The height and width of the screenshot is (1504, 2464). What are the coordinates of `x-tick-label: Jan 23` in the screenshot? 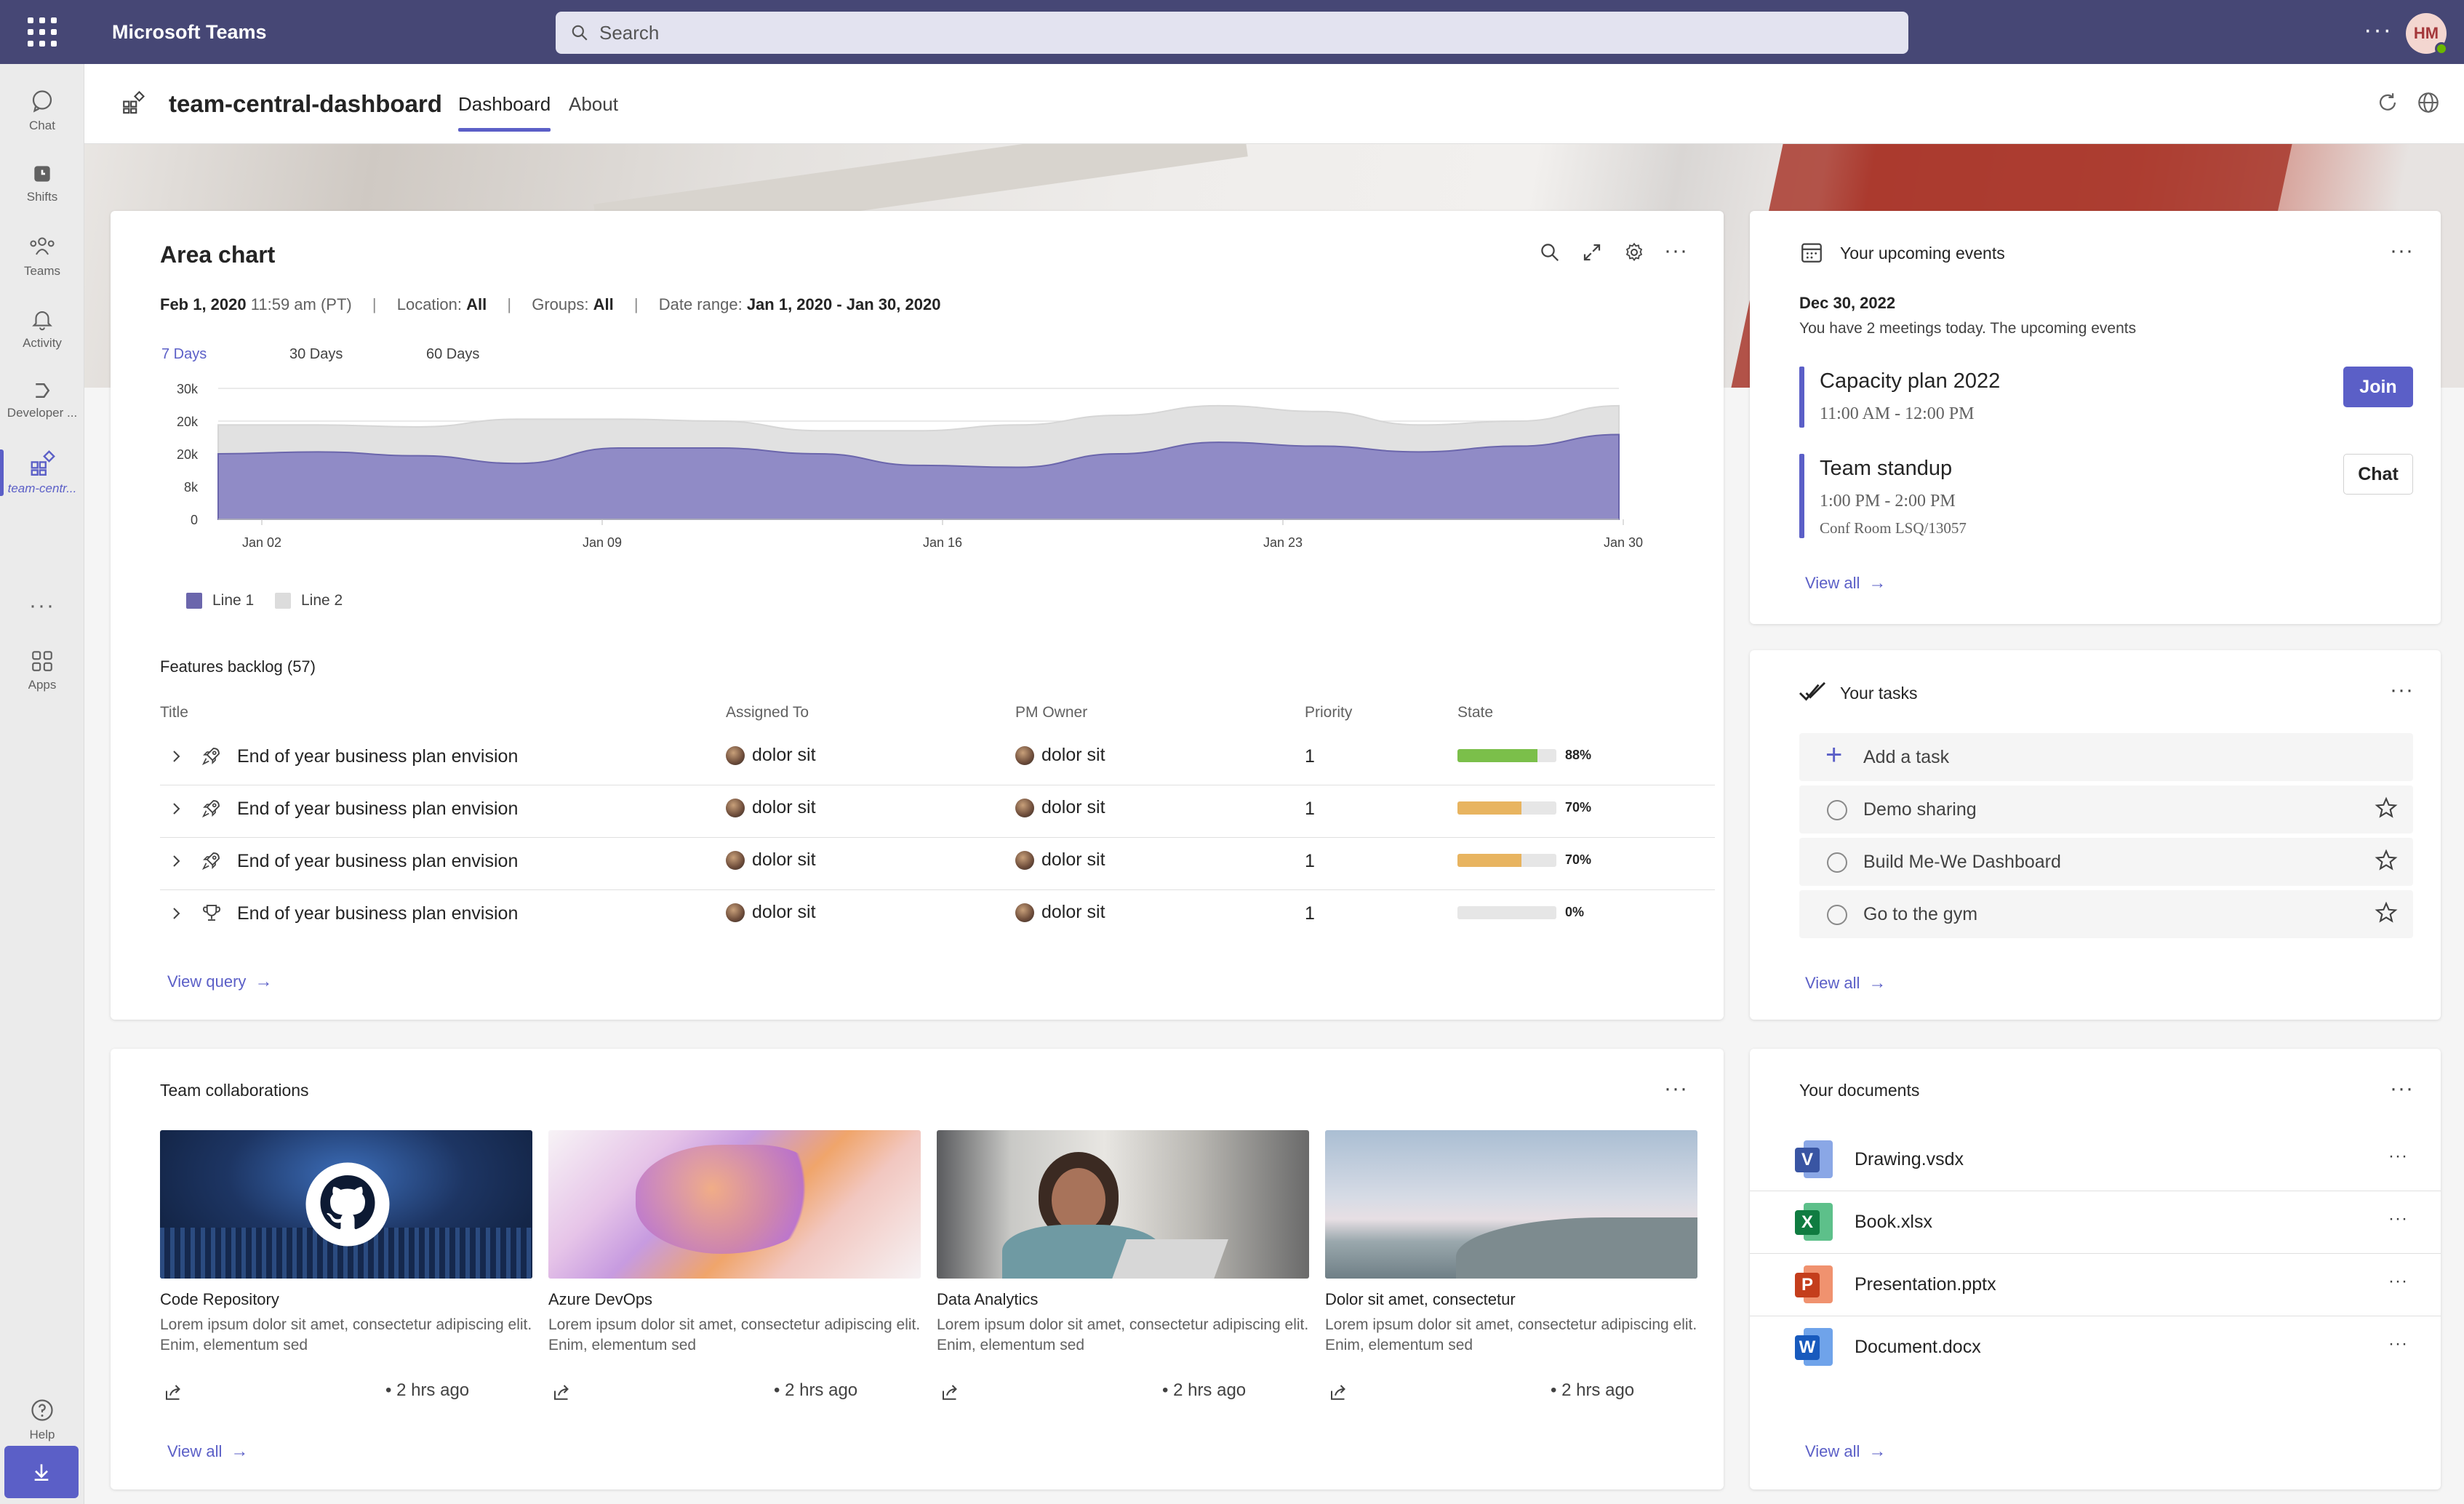 It's located at (1283, 542).